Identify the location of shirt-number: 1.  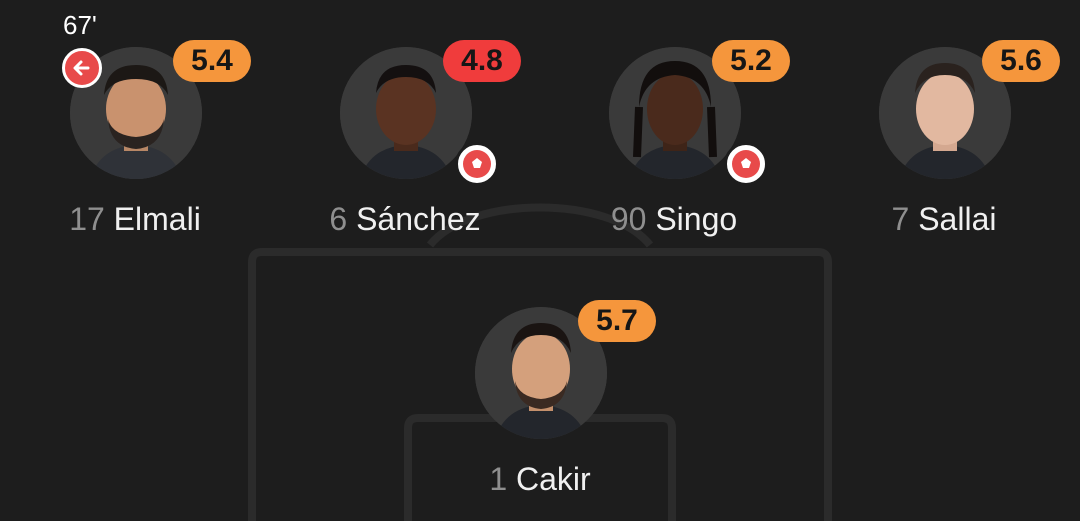
(498, 479).